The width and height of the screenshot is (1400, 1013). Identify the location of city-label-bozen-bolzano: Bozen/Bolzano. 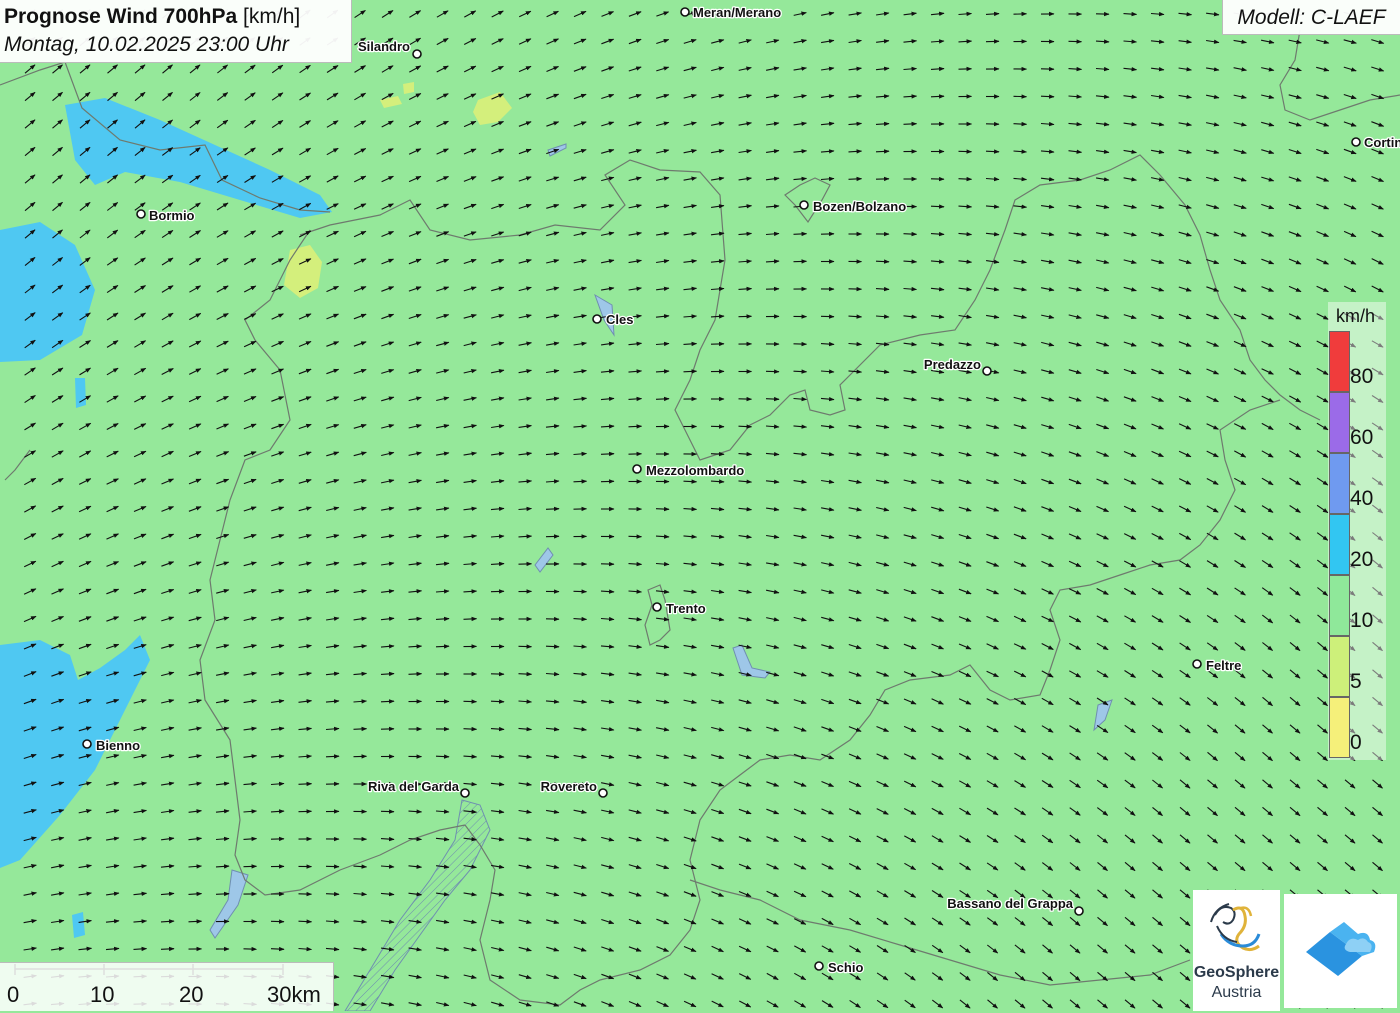
(859, 206).